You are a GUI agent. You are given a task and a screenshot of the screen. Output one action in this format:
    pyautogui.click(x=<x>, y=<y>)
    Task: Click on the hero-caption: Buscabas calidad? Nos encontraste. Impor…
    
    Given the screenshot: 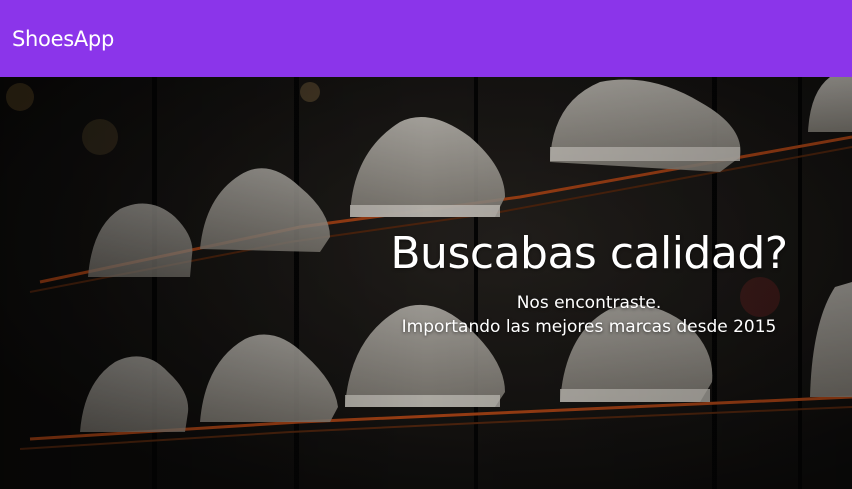 What is the action you would take?
    pyautogui.click(x=589, y=283)
    